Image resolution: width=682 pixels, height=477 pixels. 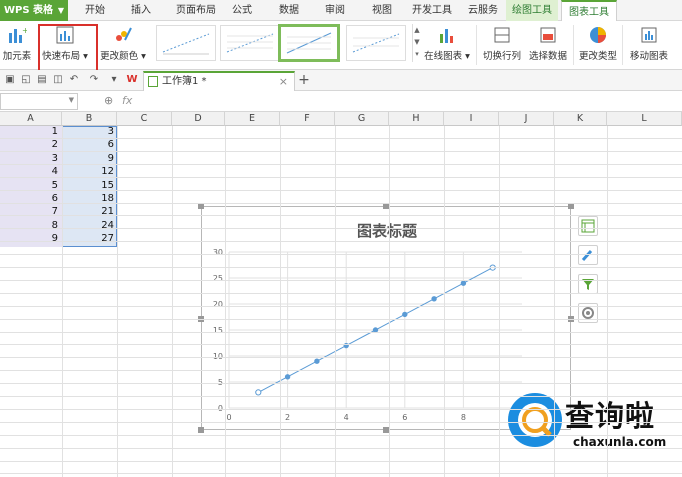 I want to click on chart-elements-tool, so click(x=588, y=226).